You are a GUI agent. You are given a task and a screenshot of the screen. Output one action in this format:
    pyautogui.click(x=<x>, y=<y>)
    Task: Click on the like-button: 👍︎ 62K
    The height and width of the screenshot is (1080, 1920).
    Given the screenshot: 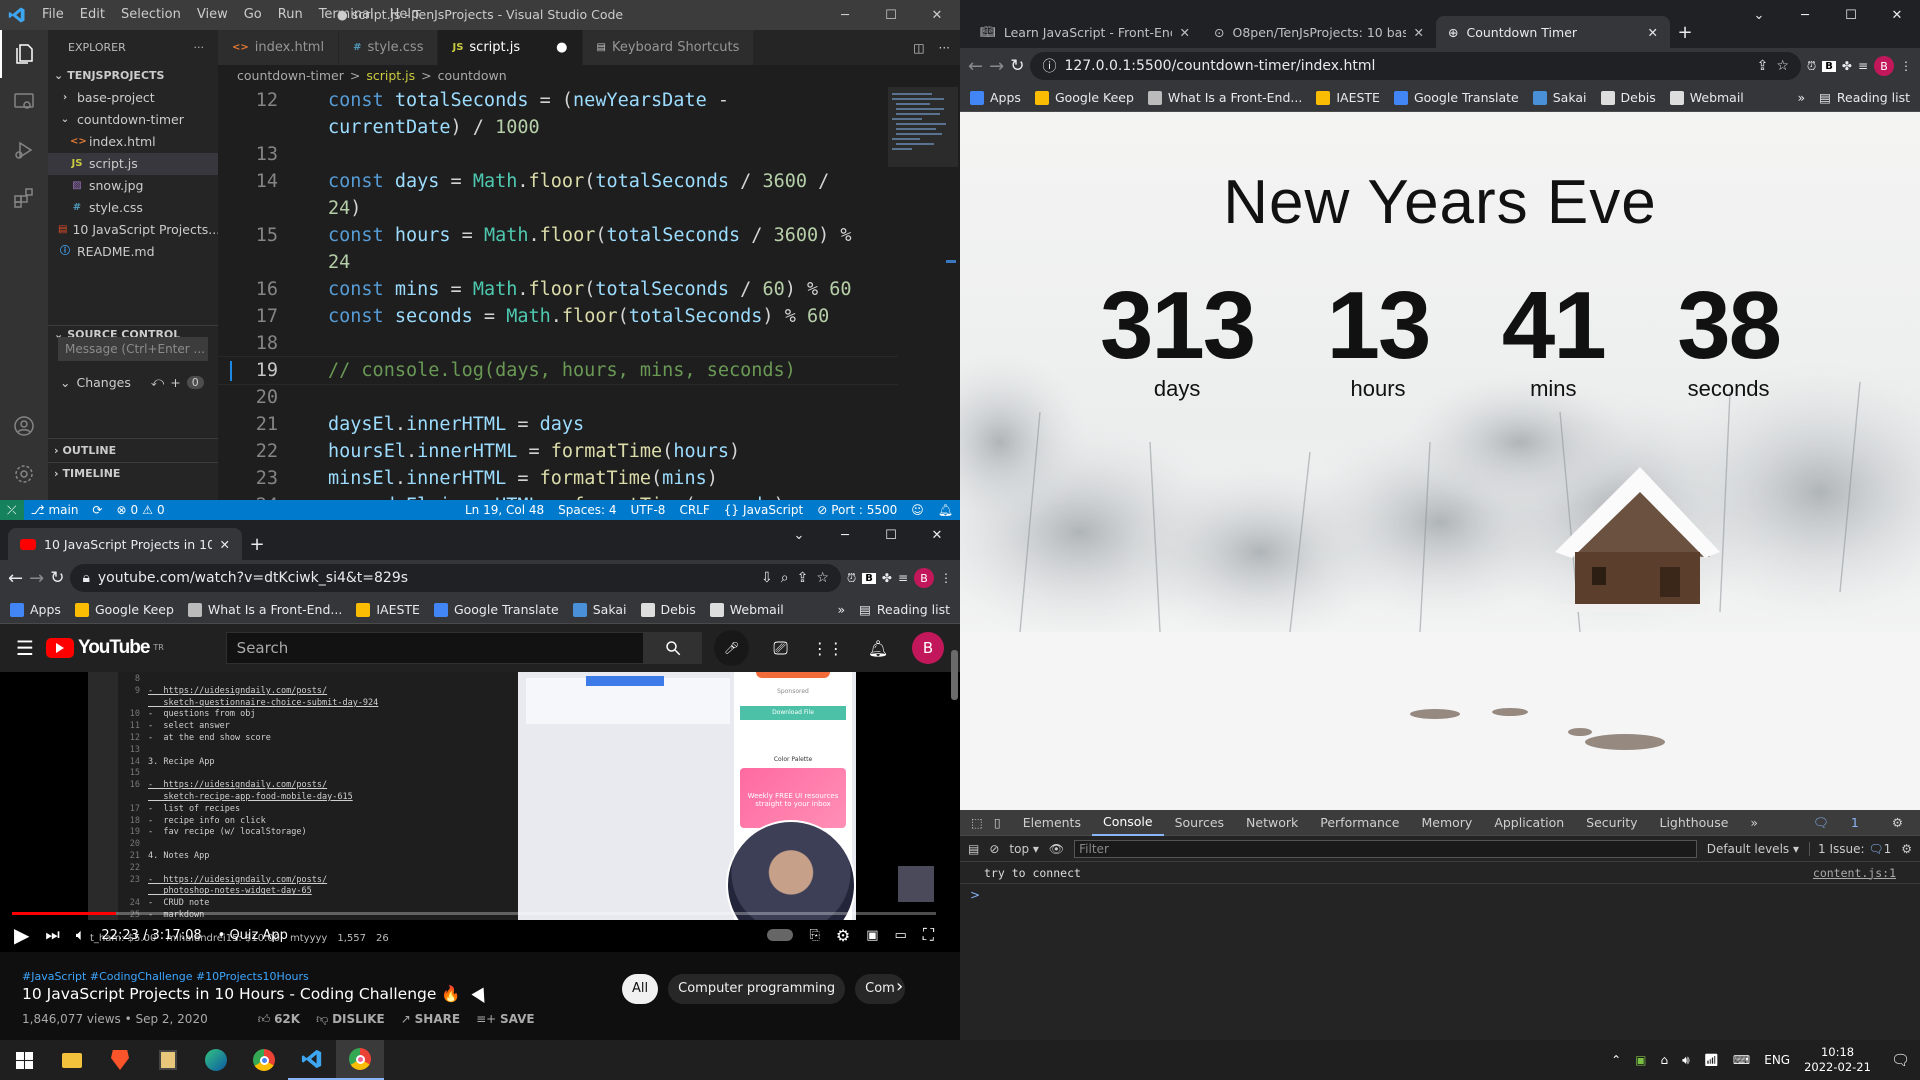 What is the action you would take?
    pyautogui.click(x=279, y=1019)
    